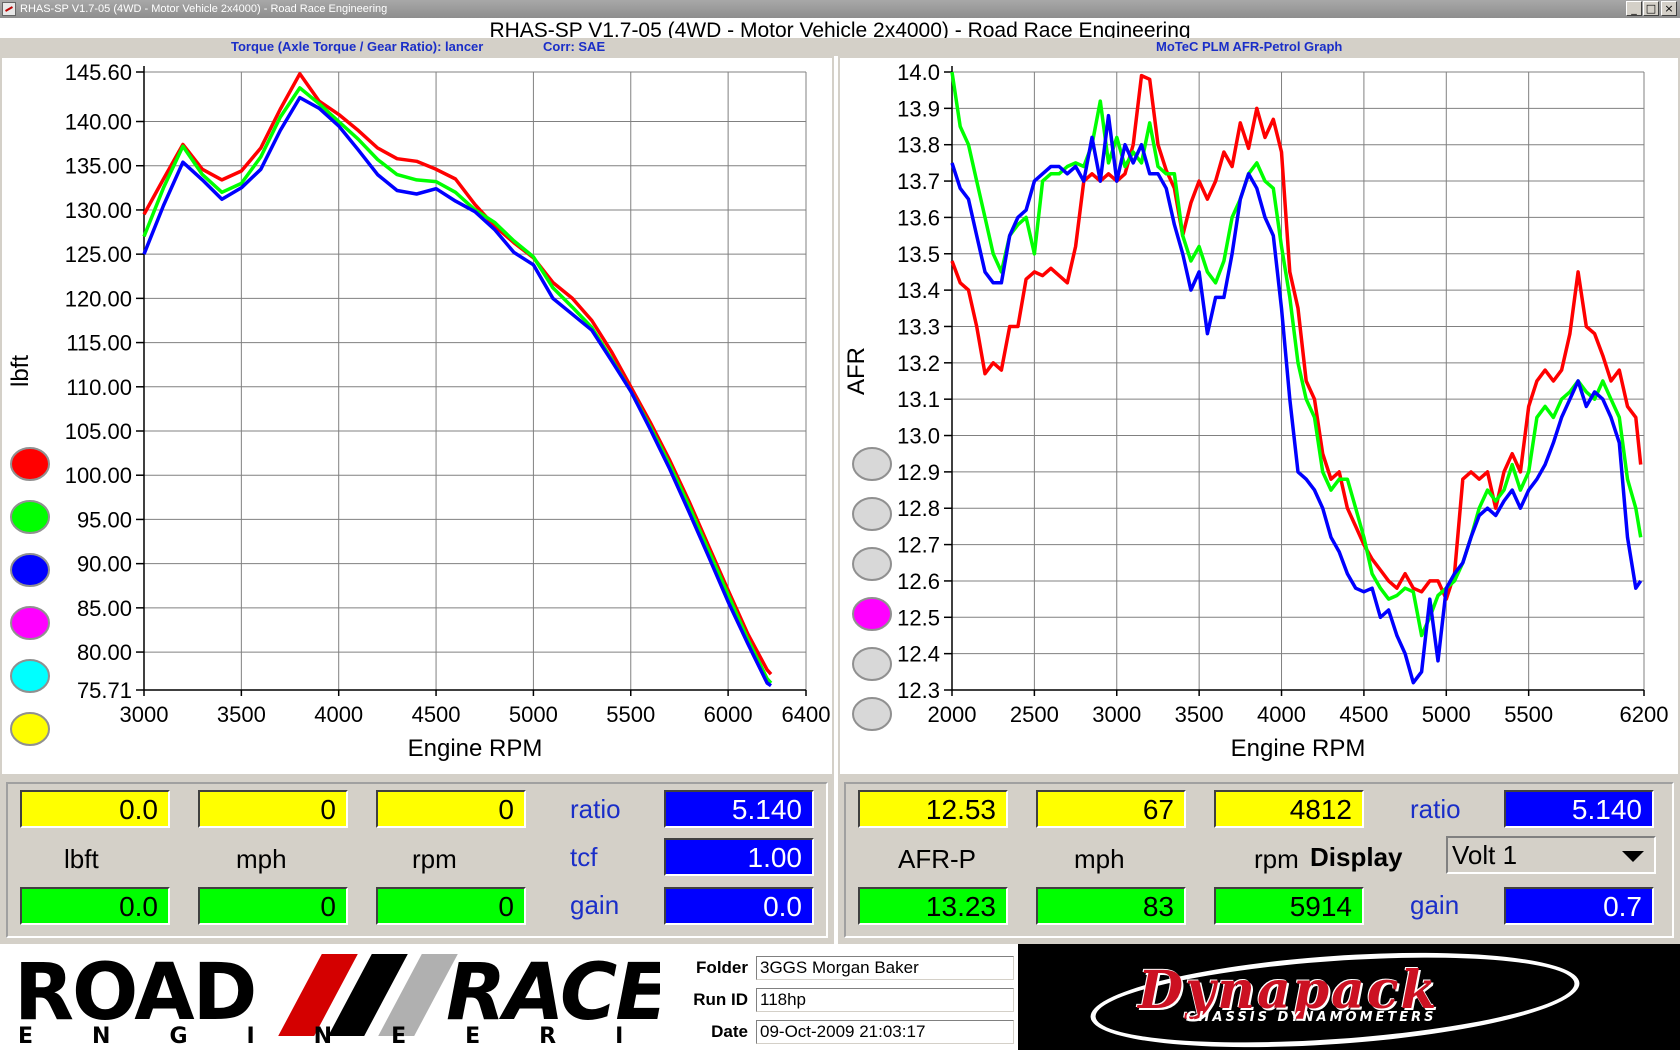  I want to click on cursor2-mph-field-afr: 83, so click(1111, 906).